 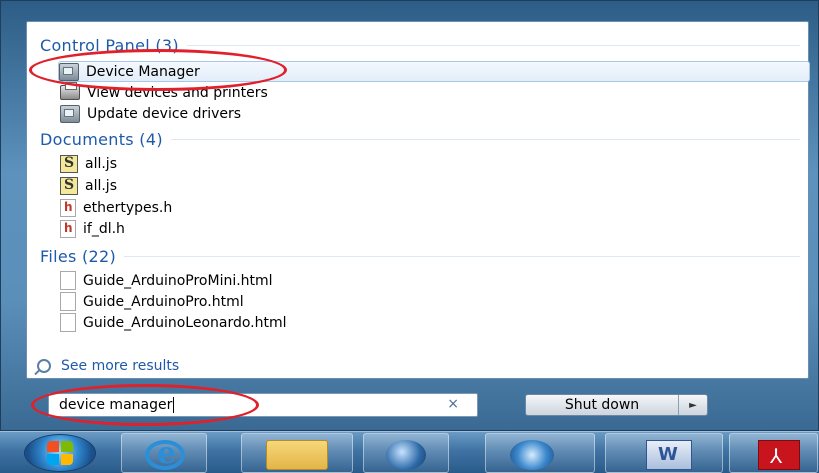 What do you see at coordinates (163, 301) in the screenshot?
I see `result-label: Guide_ArduinoPro.html` at bounding box center [163, 301].